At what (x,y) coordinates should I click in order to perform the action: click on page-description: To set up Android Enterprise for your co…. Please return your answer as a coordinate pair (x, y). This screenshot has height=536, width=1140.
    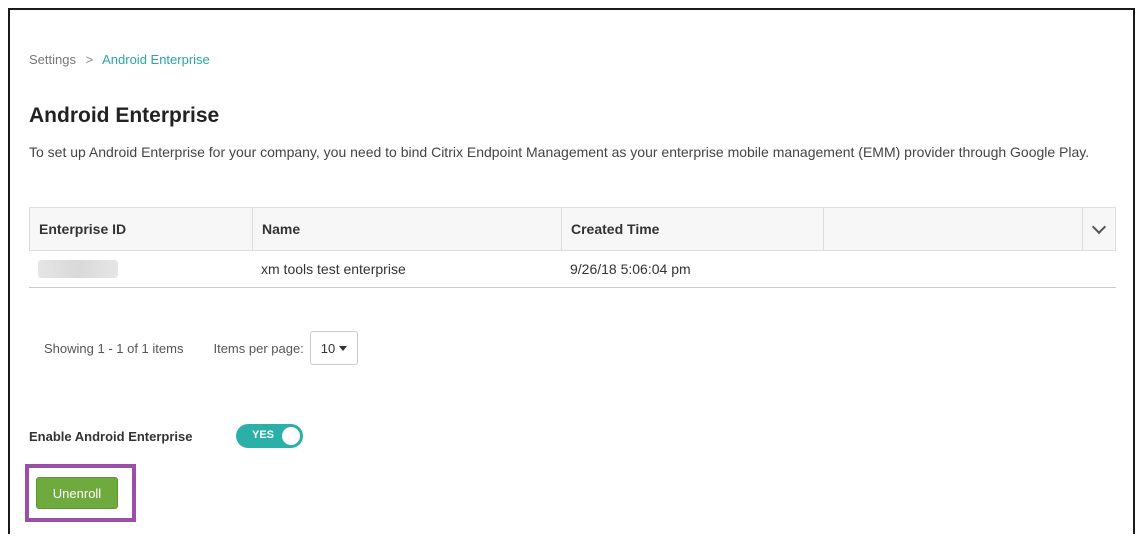
    Looking at the image, I should click on (559, 152).